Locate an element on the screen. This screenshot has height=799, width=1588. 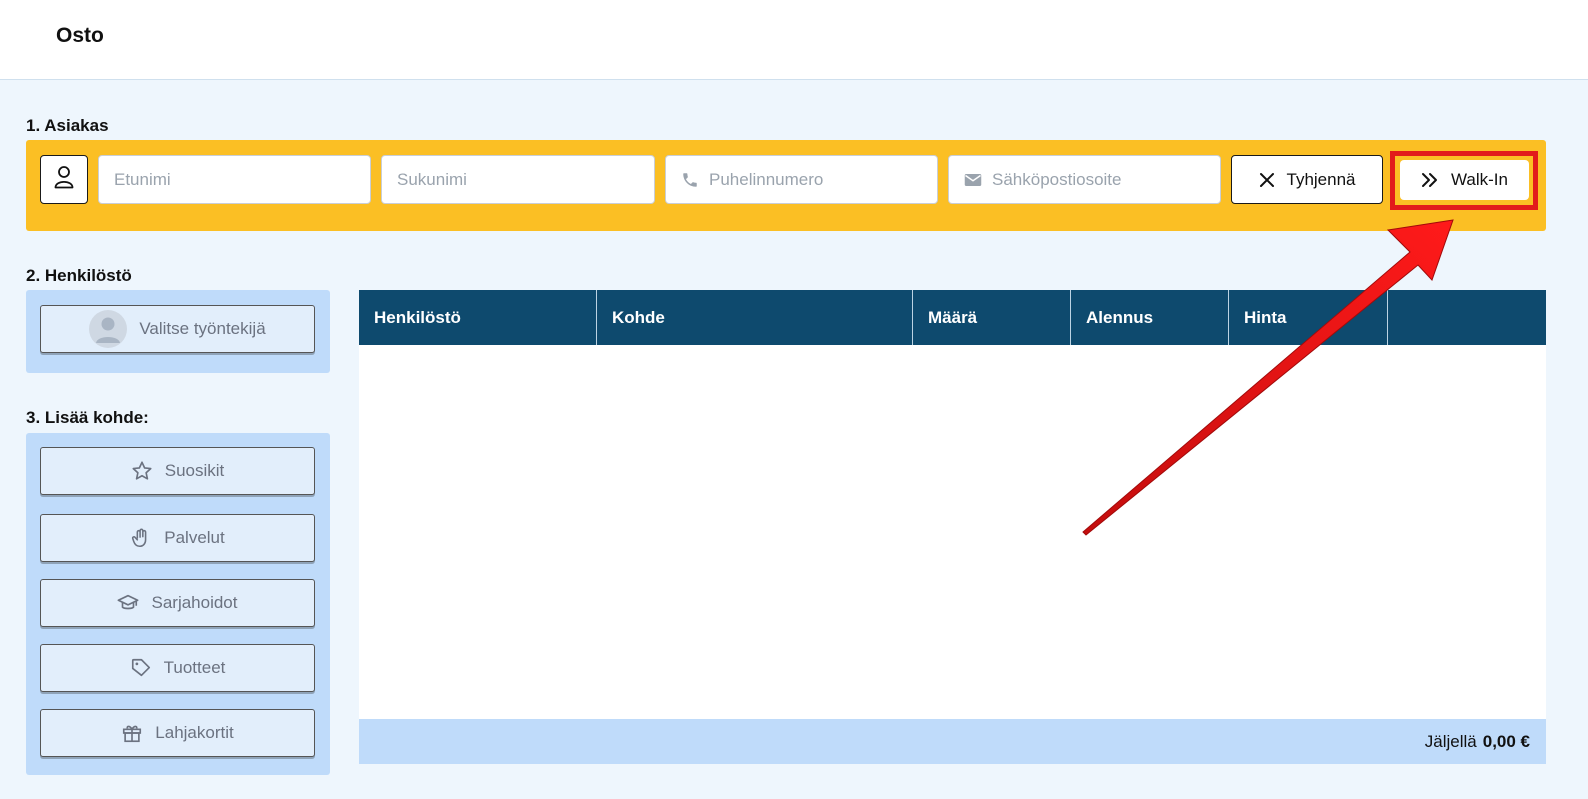
mail-icon is located at coordinates (973, 180).